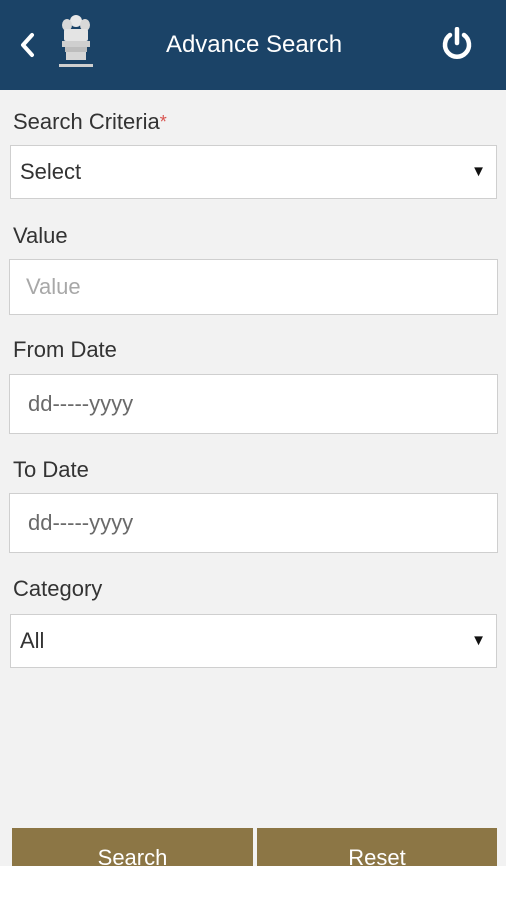 The width and height of the screenshot is (506, 900). Describe the element at coordinates (253, 172) in the screenshot. I see `search-criteria-select: Select ▼` at that location.